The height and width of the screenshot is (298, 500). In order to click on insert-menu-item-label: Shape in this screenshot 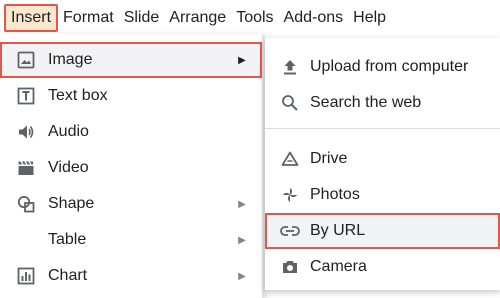, I will do `click(71, 203)`.